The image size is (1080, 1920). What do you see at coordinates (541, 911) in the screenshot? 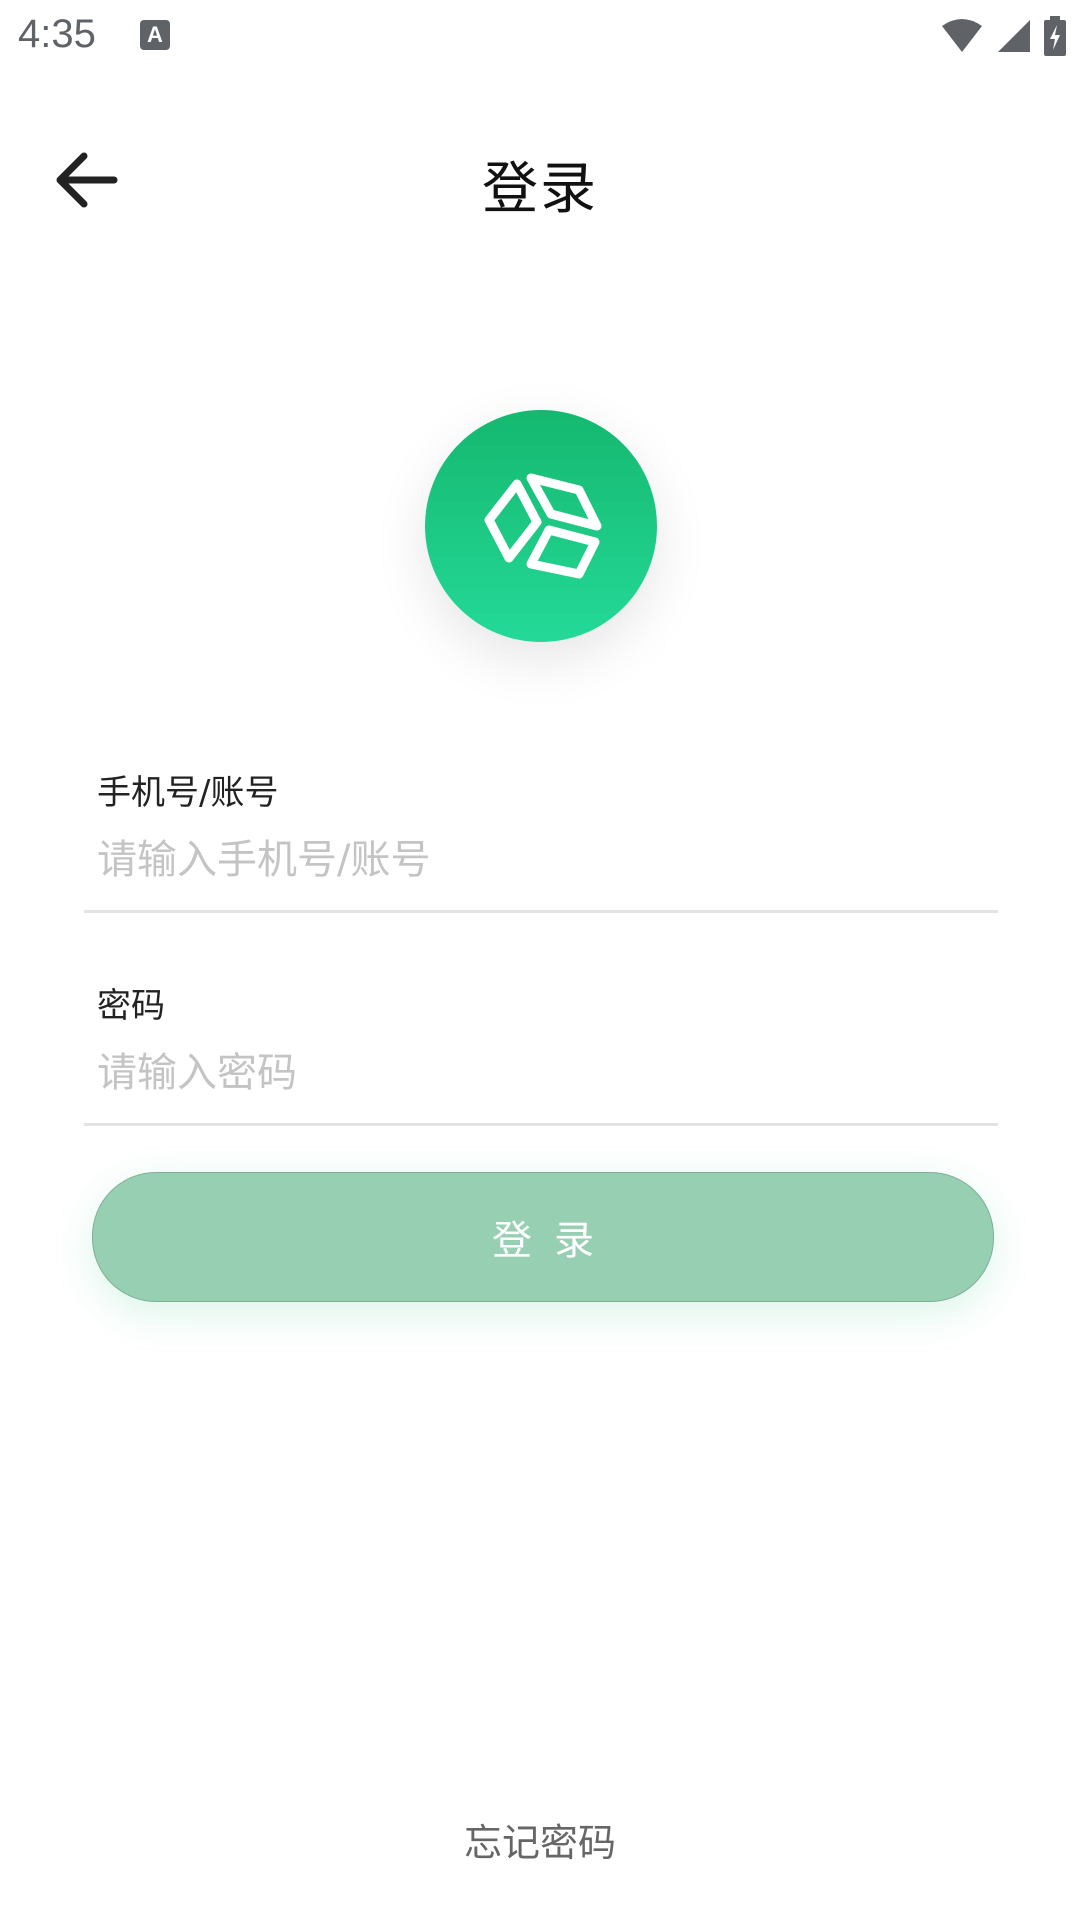
I see `account-underline` at bounding box center [541, 911].